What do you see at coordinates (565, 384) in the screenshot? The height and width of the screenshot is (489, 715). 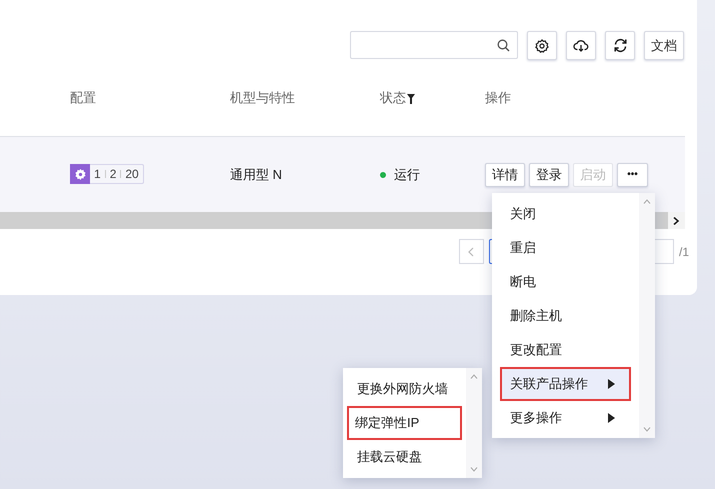 I see `menu-item: 关联产品操作` at bounding box center [565, 384].